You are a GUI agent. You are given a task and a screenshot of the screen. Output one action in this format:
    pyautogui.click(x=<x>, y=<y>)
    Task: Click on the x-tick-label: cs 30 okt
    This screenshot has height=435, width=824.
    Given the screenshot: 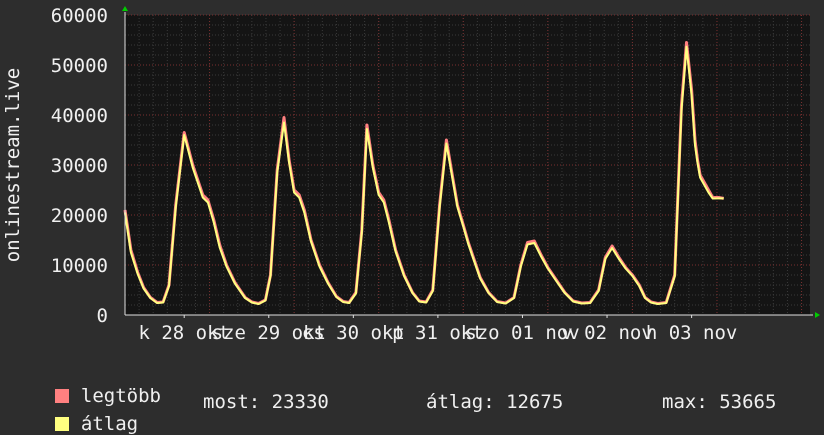 What is the action you would take?
    pyautogui.click(x=353, y=333)
    